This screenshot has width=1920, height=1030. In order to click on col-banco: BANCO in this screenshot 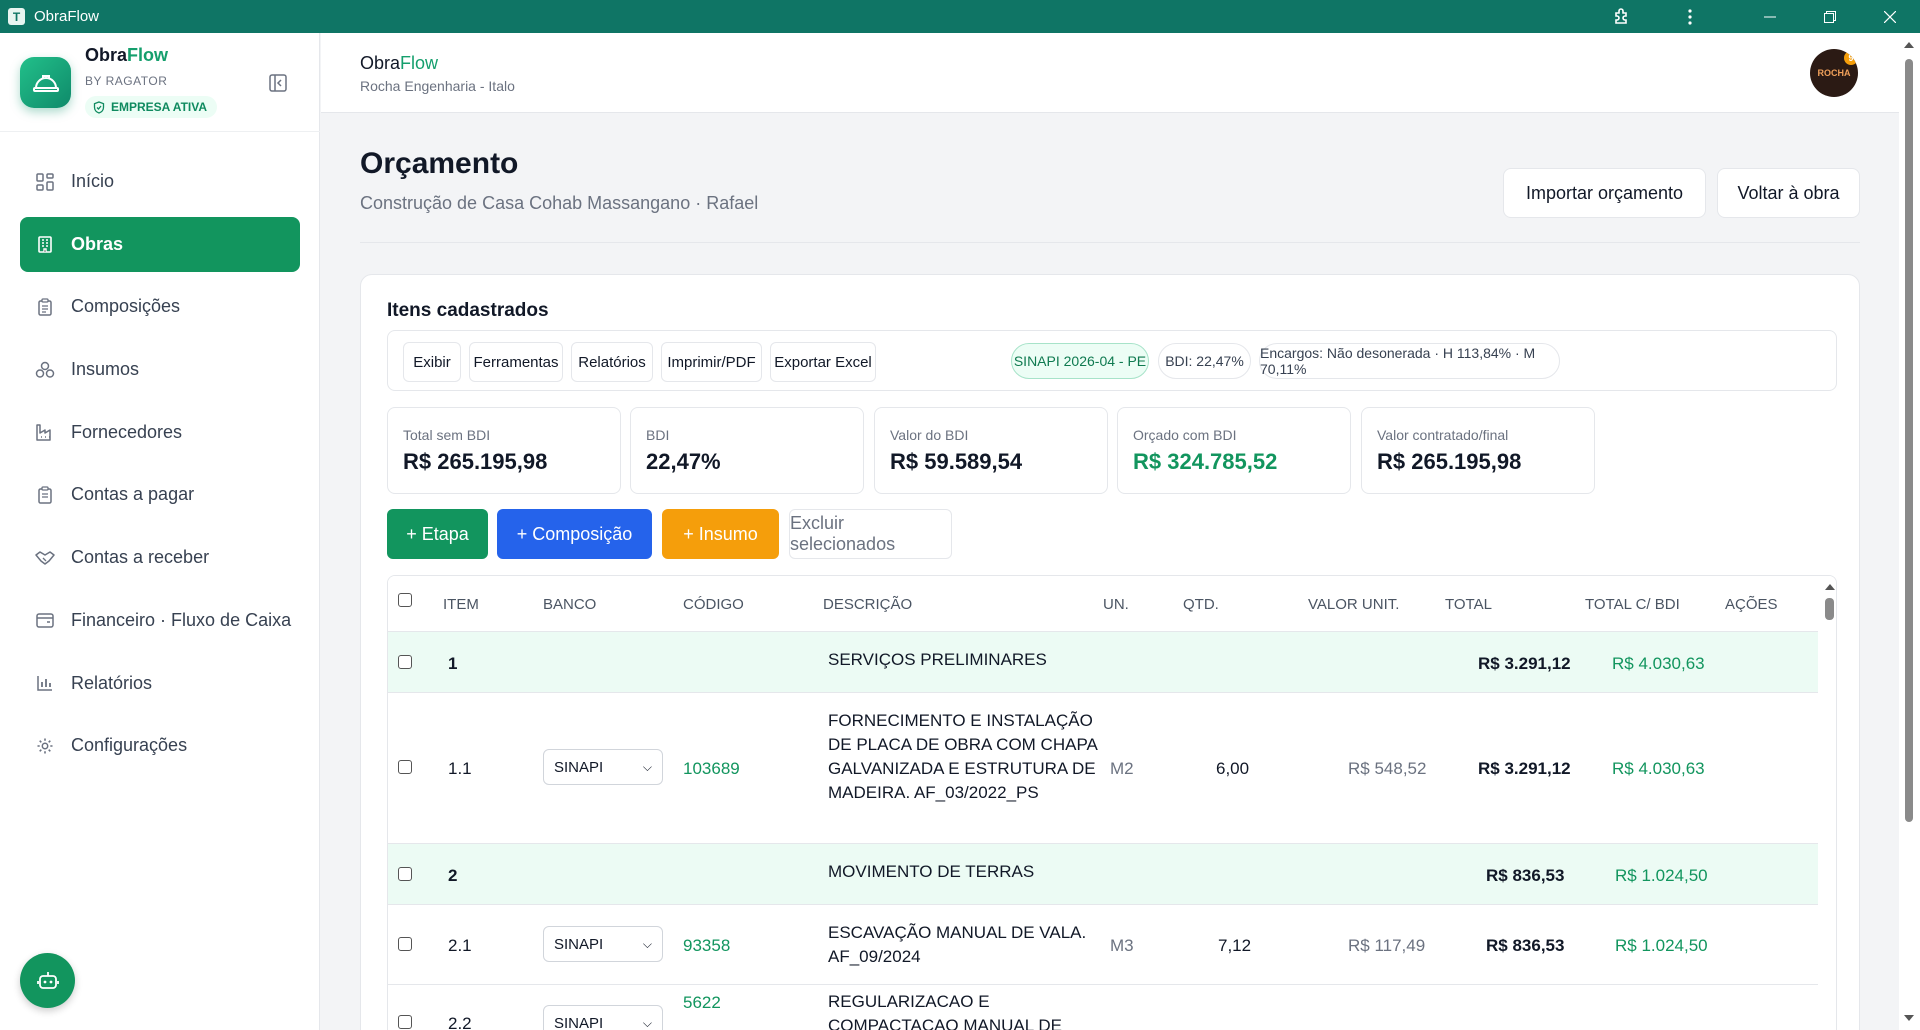, I will do `click(570, 604)`.